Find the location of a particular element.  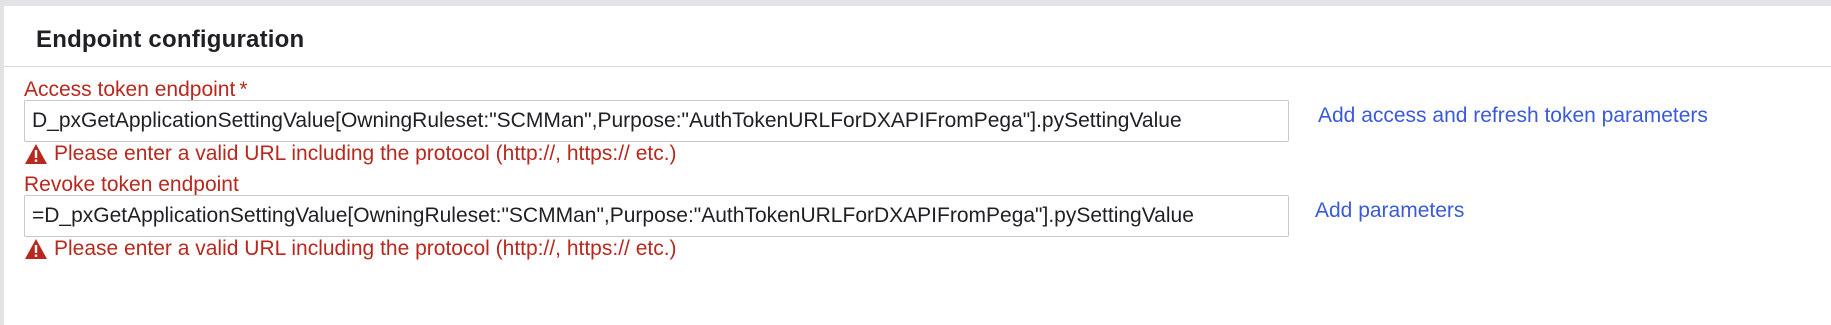

required-marker: * is located at coordinates (243, 89).